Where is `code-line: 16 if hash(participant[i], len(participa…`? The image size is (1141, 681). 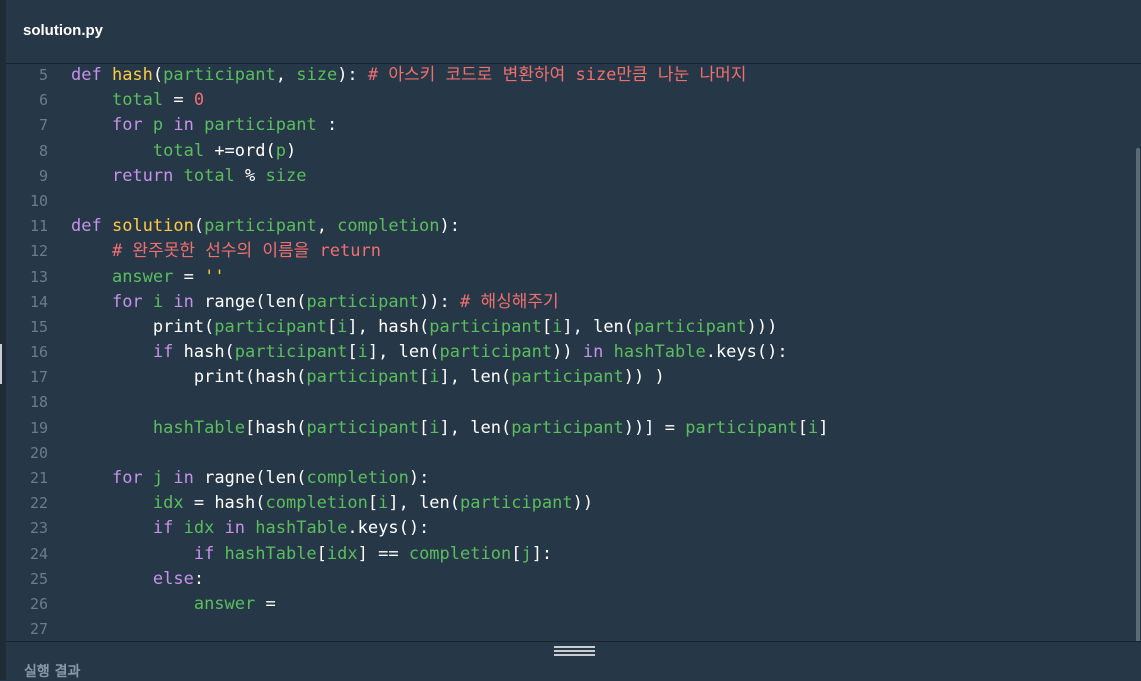 code-line: 16 if hash(participant[i], len(participa… is located at coordinates (568, 352).